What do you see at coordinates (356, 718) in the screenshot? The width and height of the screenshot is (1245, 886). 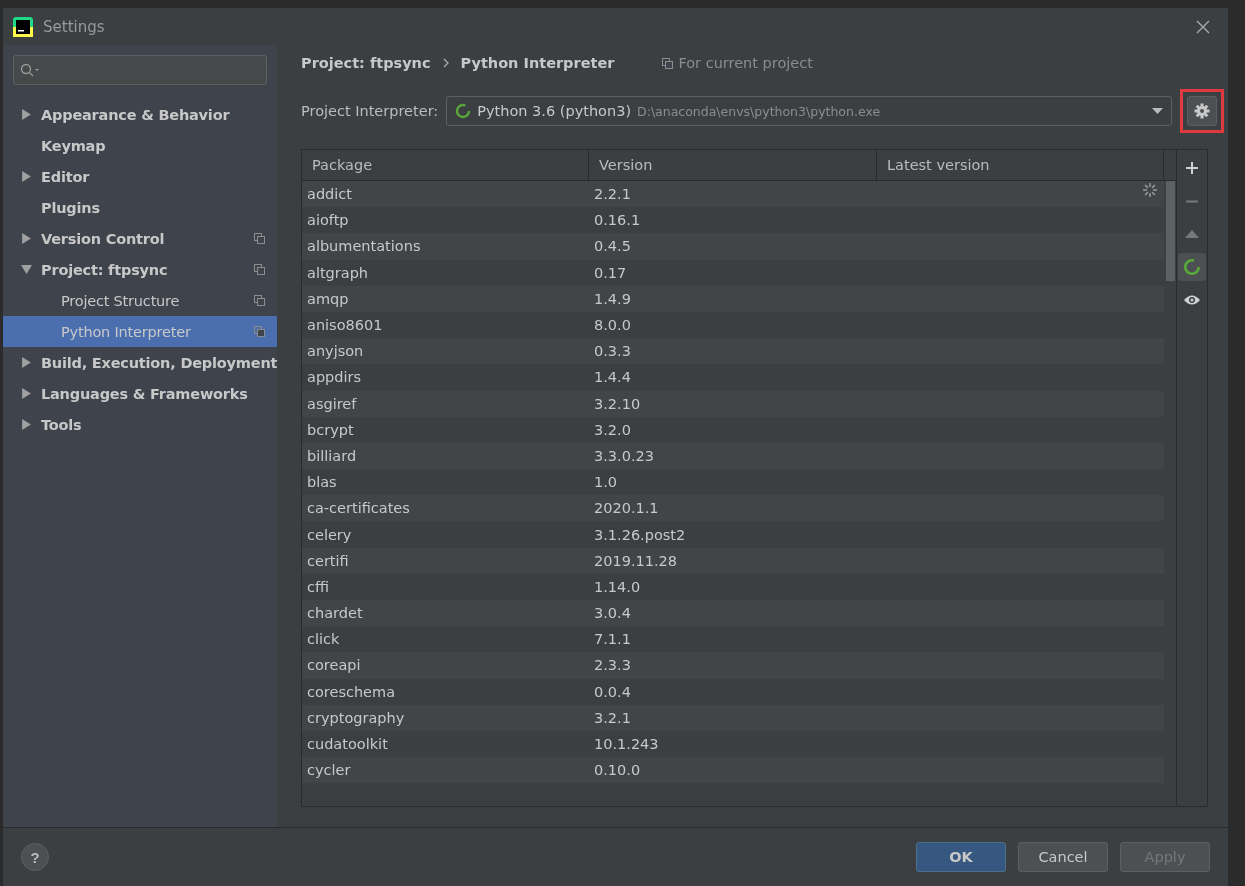 I see `table-cell-text: cryptography` at bounding box center [356, 718].